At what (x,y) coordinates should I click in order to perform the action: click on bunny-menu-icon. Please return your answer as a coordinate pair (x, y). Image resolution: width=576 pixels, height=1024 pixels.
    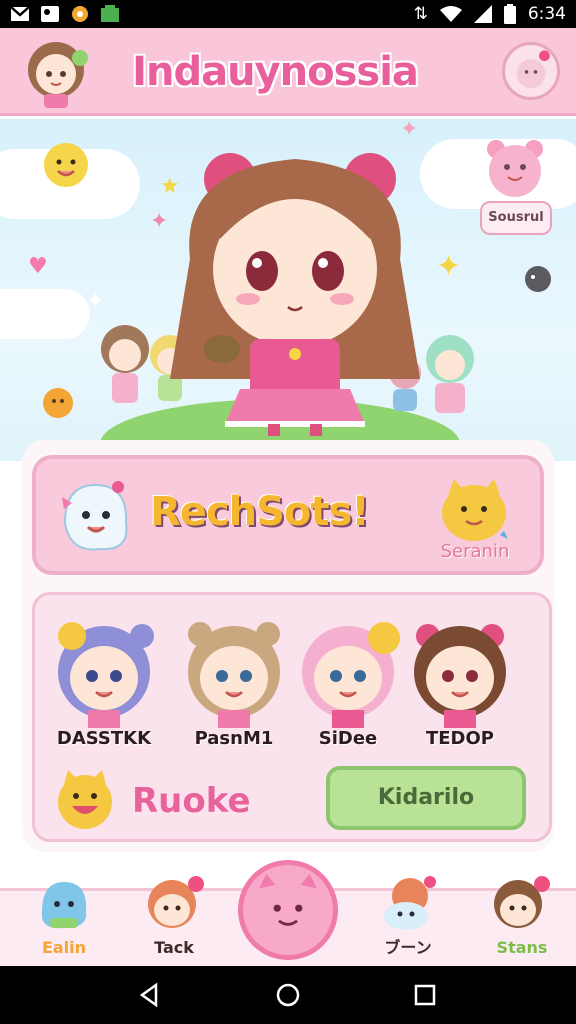
    Looking at the image, I should click on (531, 71).